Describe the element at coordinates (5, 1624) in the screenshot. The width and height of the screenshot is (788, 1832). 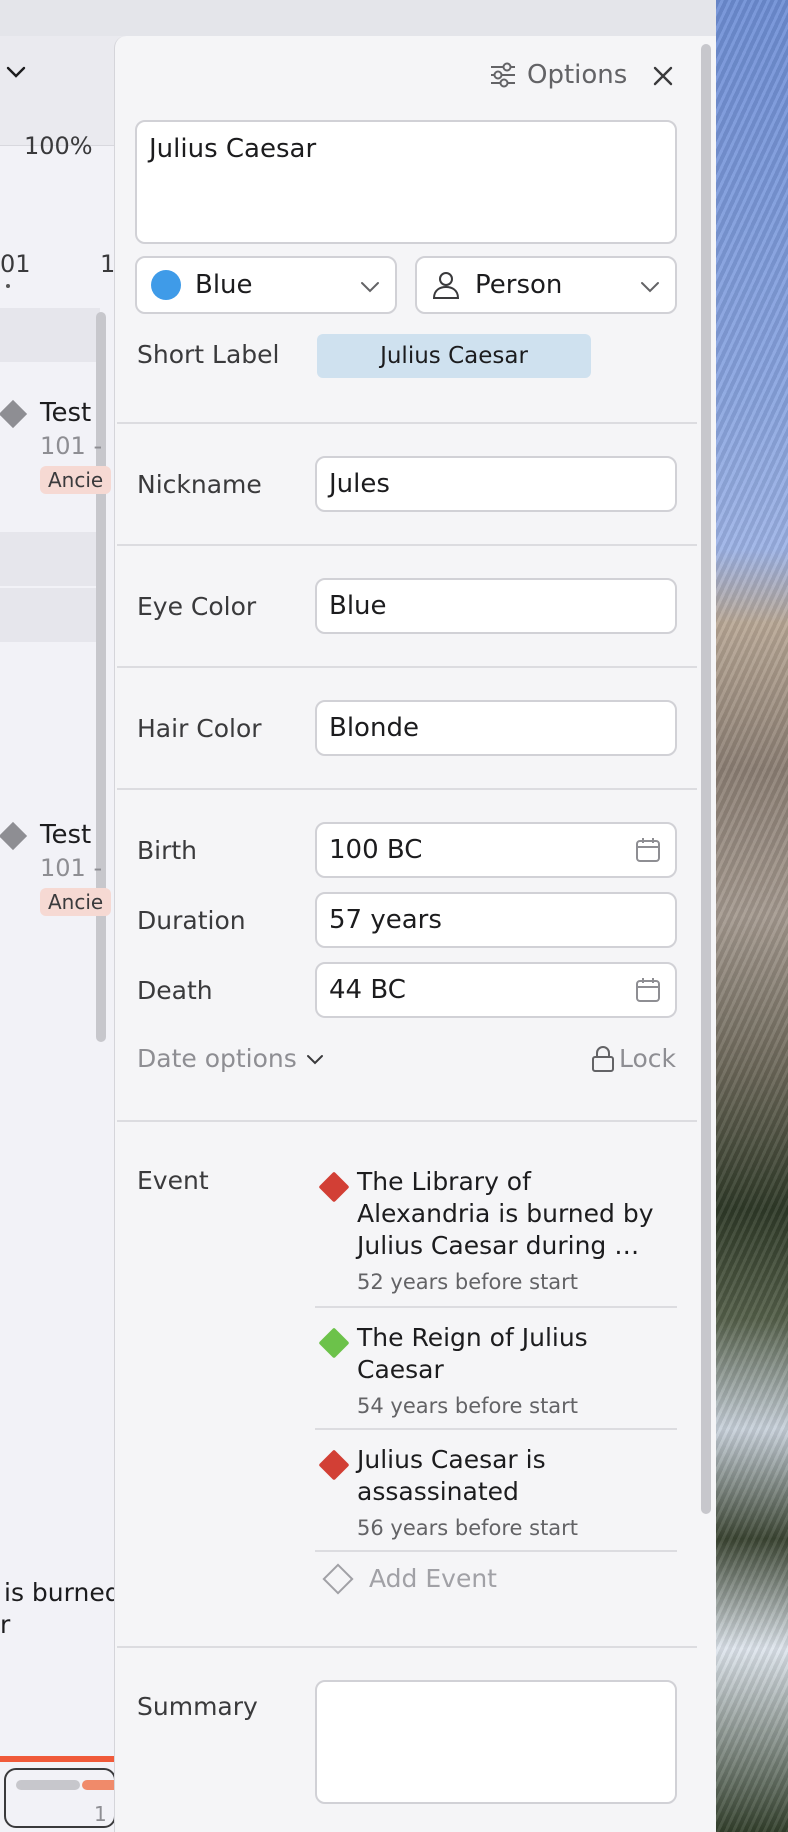
I see `timeline-event-text: r` at that location.